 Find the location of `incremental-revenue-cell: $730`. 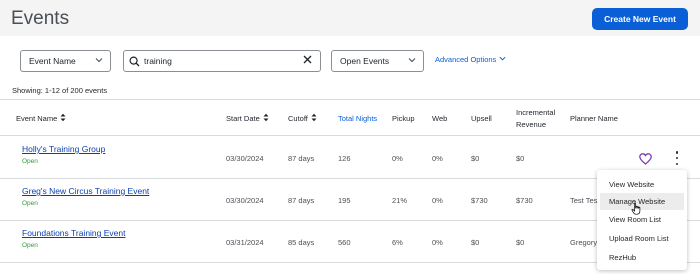

incremental-revenue-cell: $730 is located at coordinates (524, 200).